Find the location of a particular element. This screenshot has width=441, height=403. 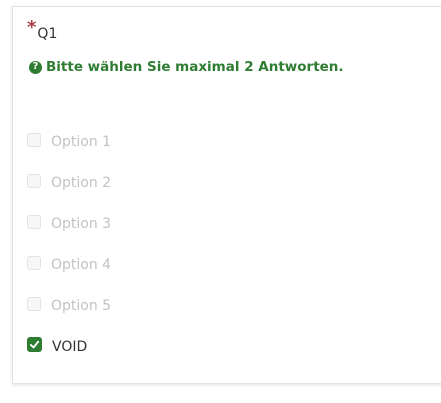

option-4: Option 4 is located at coordinates (69, 264).